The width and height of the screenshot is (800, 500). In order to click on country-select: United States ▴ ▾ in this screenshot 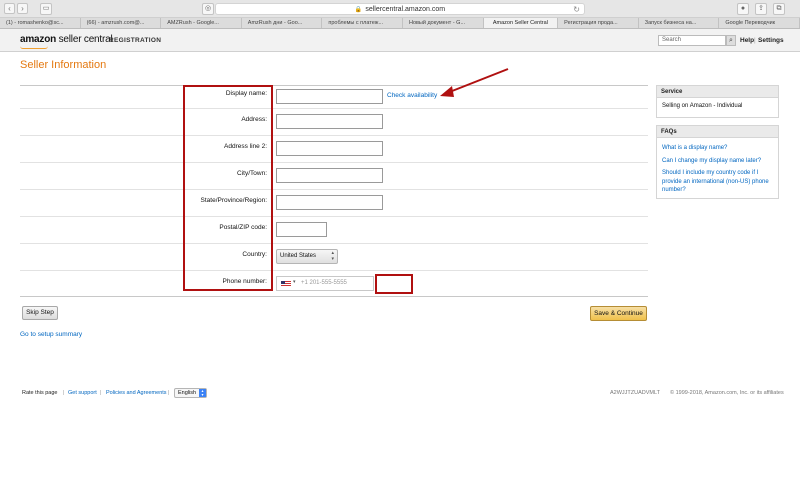, I will do `click(307, 256)`.